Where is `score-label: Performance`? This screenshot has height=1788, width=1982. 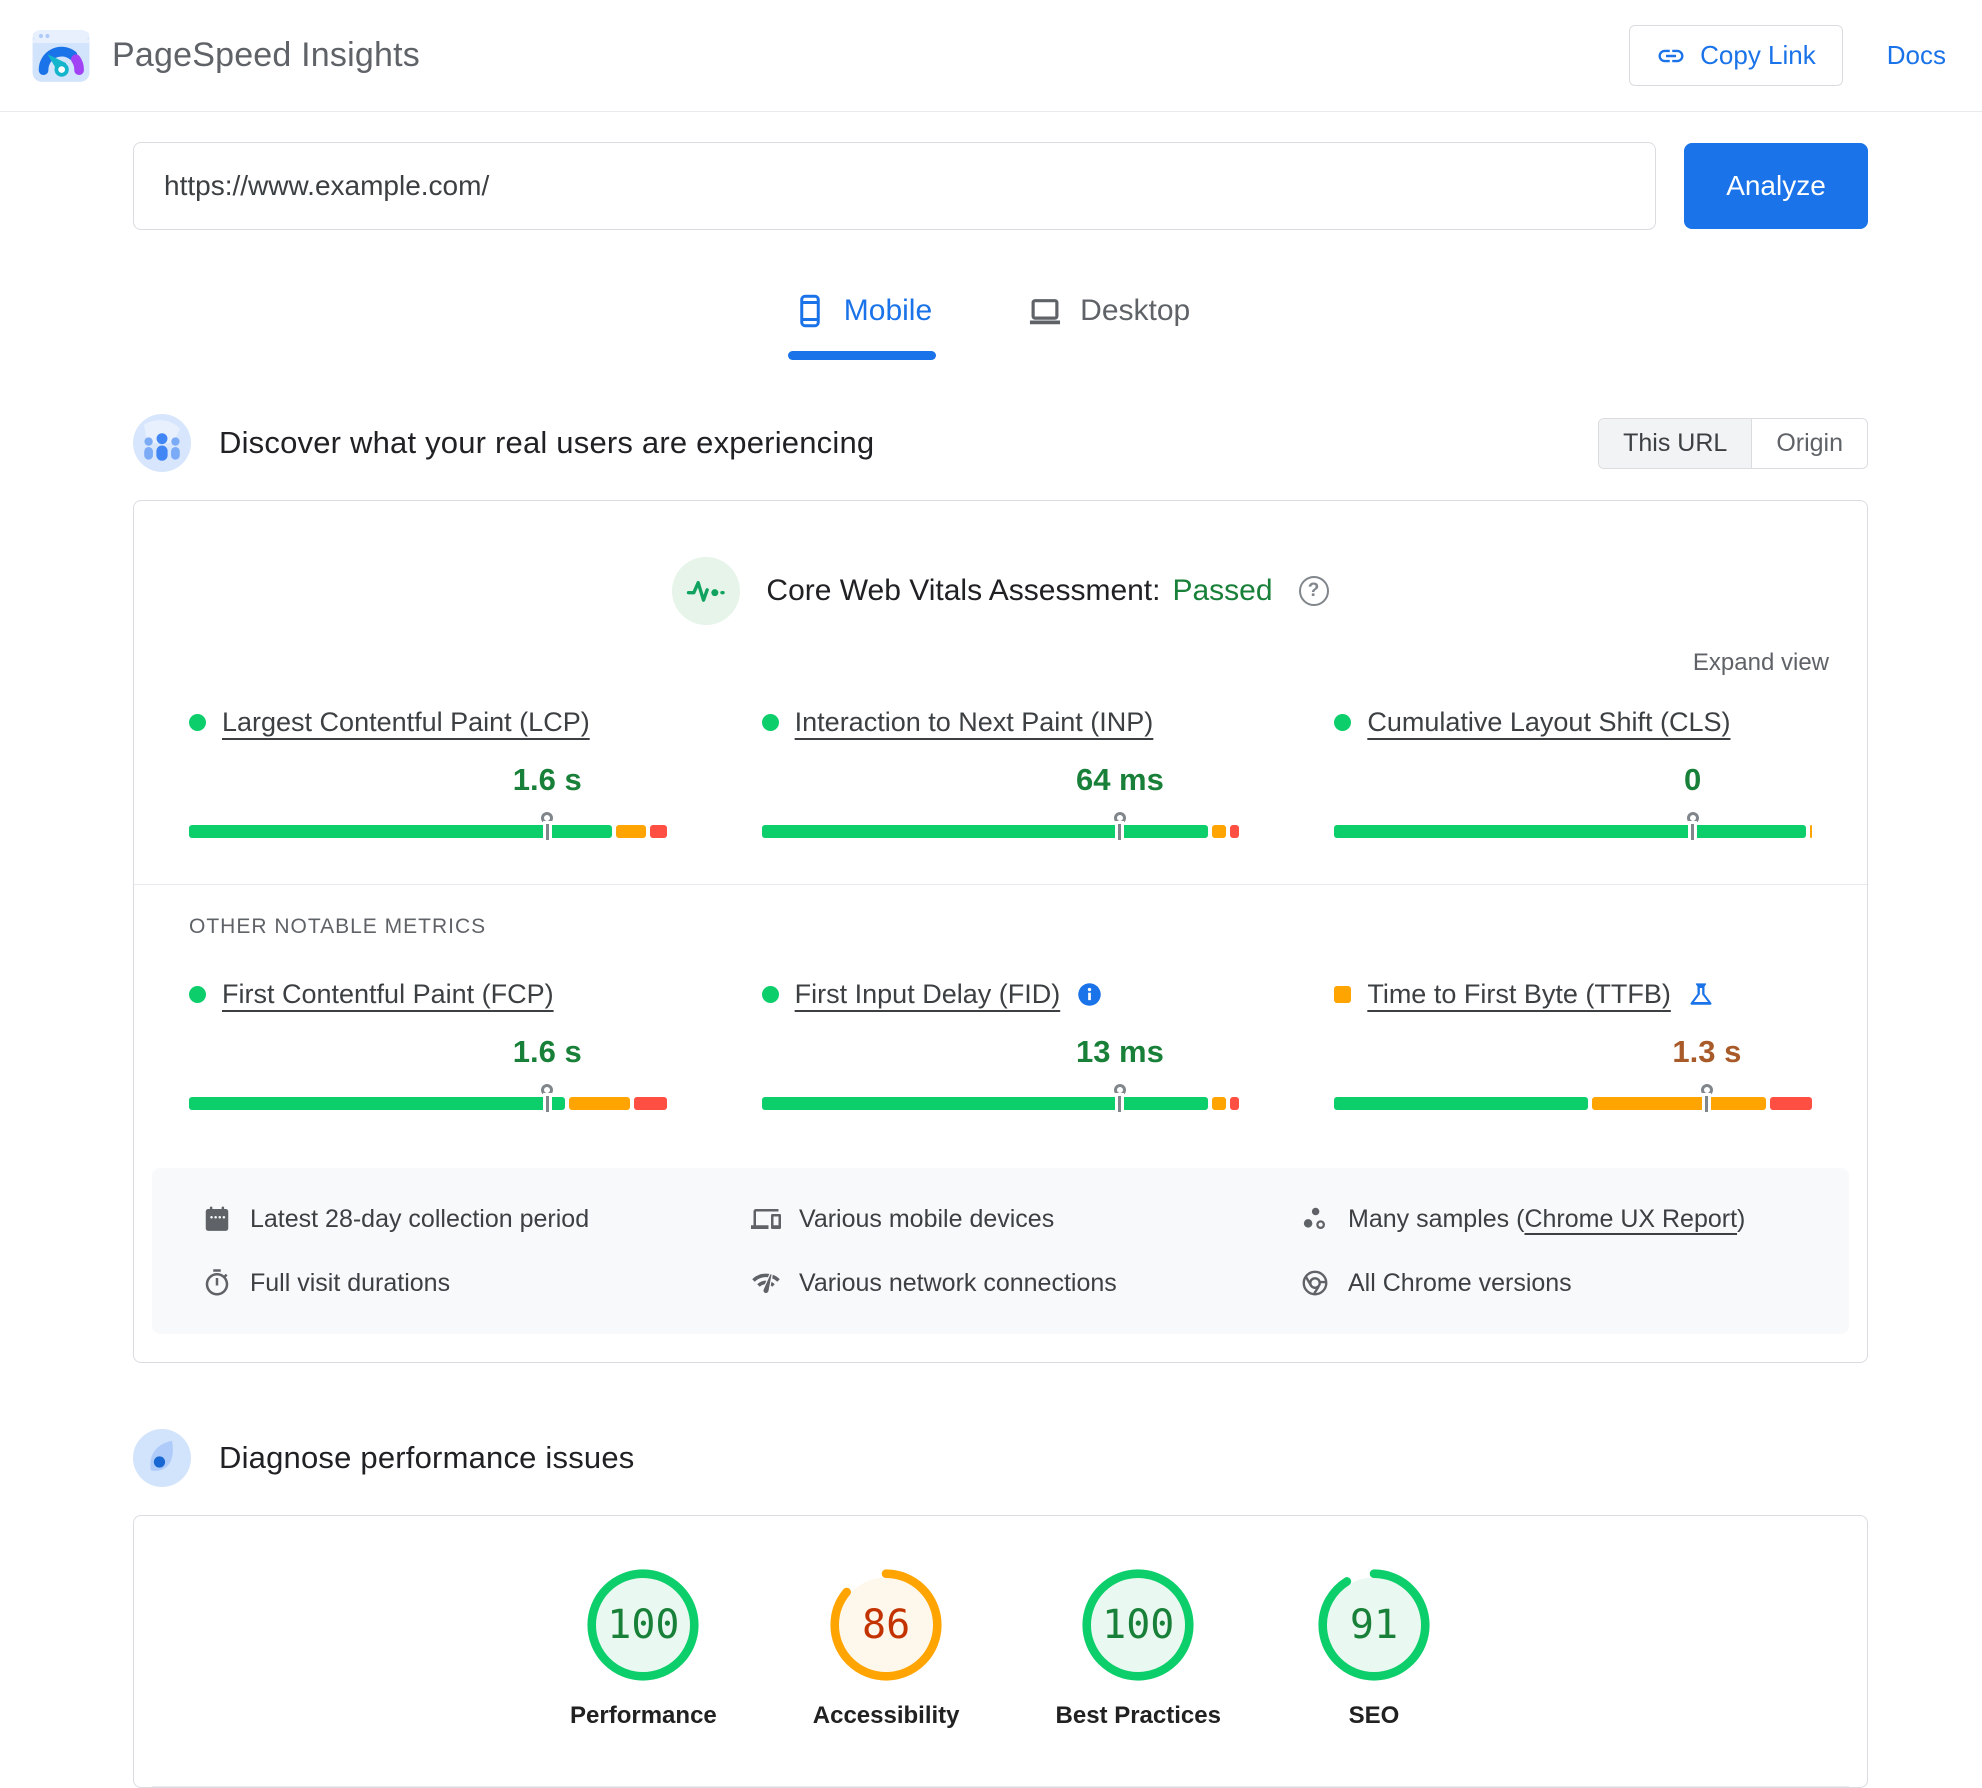
score-label: Performance is located at coordinates (643, 1715).